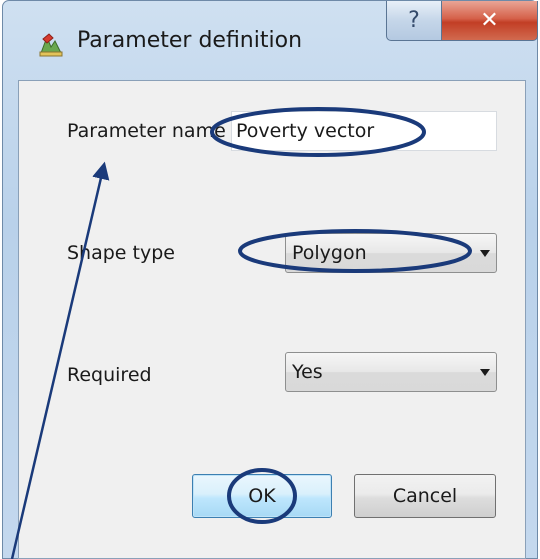 Image resolution: width=540 pixels, height=559 pixels. What do you see at coordinates (190, 40) in the screenshot?
I see `window-title: Parameter definition` at bounding box center [190, 40].